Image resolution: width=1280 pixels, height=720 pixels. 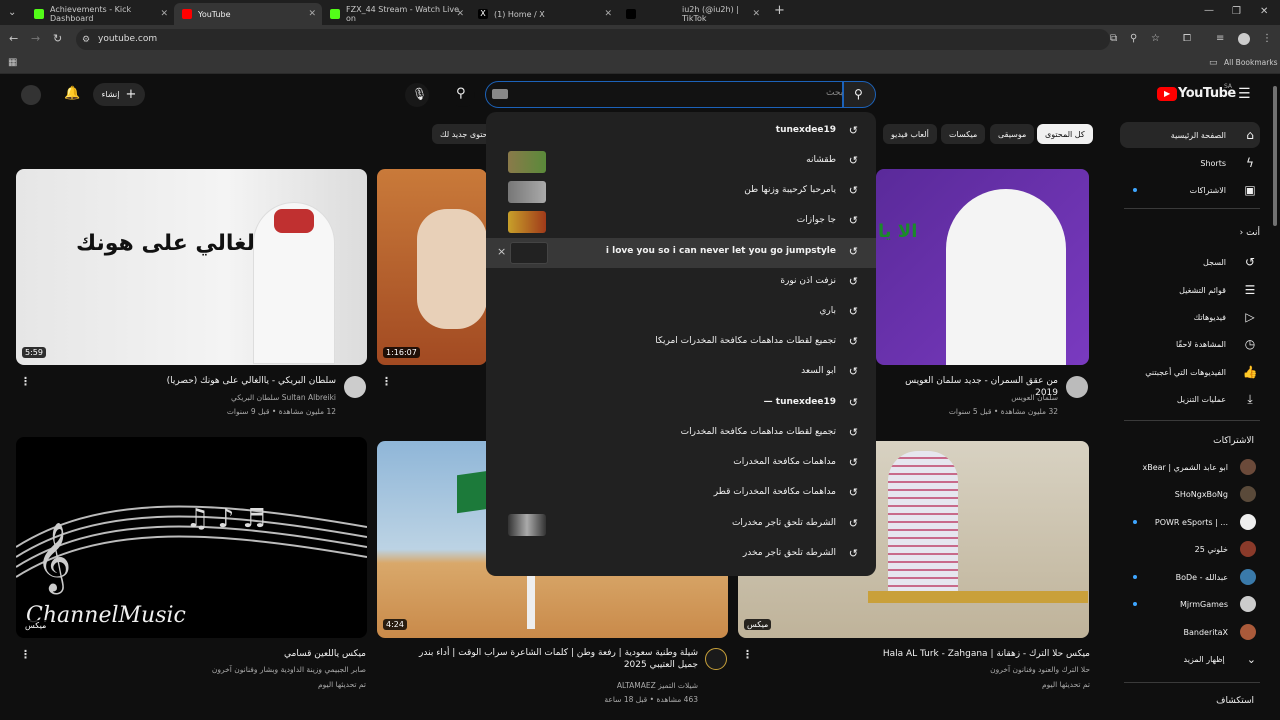 What do you see at coordinates (681, 283) in the screenshot?
I see `suggestion-item: نزفت اذن نورة ↺` at bounding box center [681, 283].